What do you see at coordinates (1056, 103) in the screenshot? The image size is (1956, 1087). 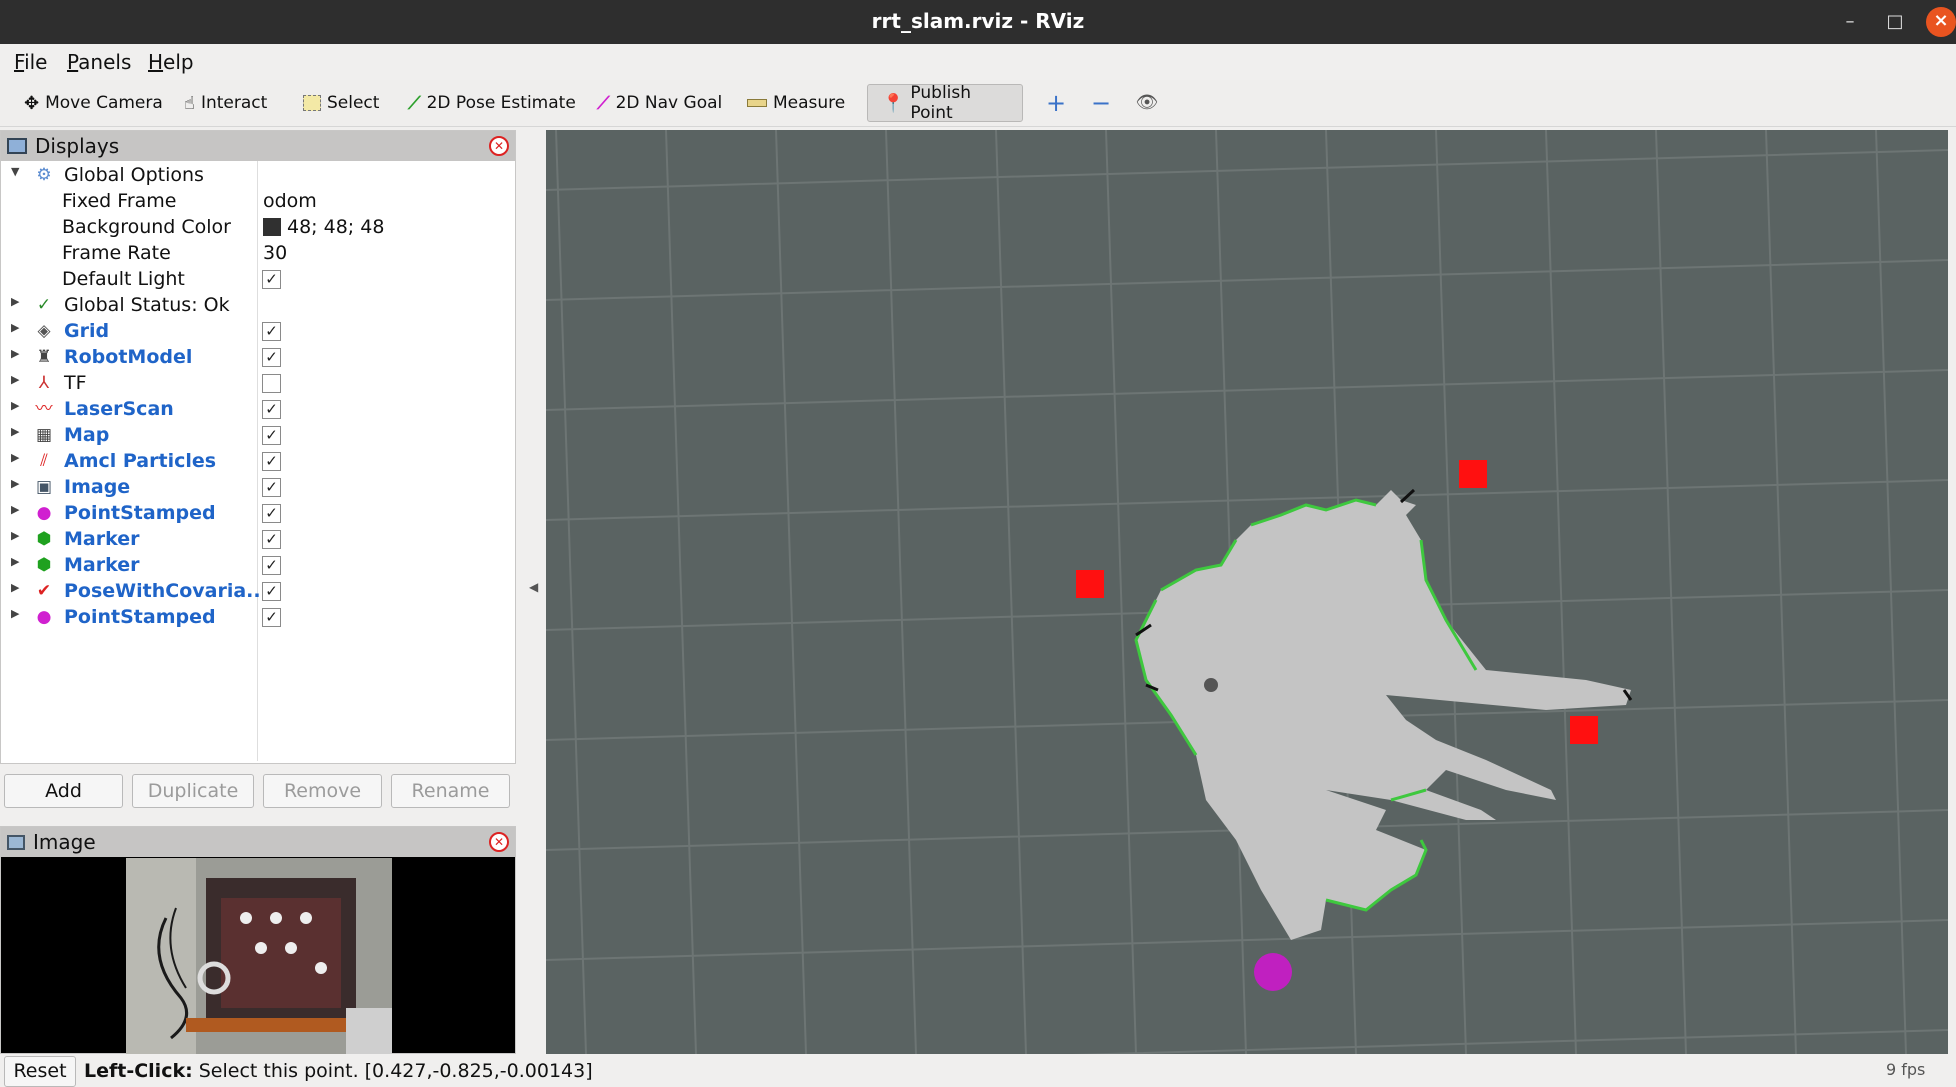 I see `zoom-in-button: +` at bounding box center [1056, 103].